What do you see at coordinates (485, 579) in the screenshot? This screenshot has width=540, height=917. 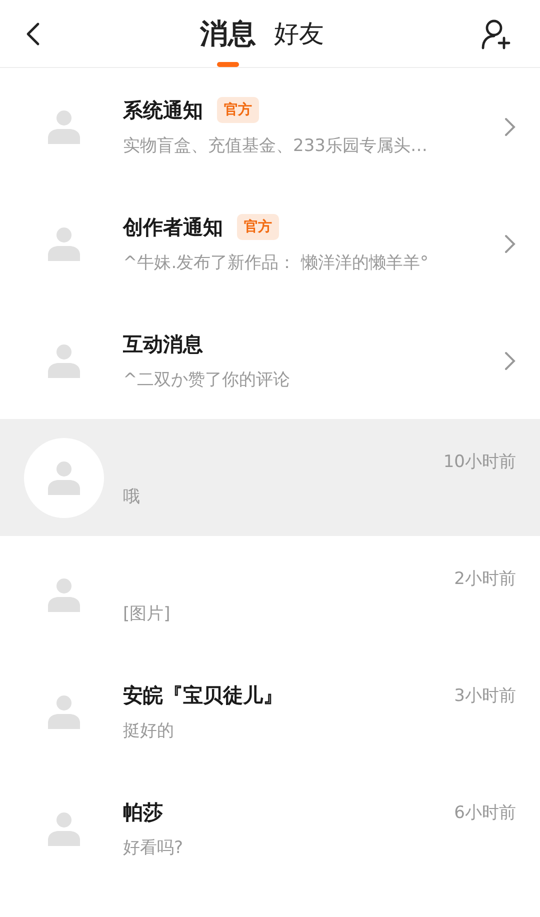 I see `timestamp: 2小时前` at bounding box center [485, 579].